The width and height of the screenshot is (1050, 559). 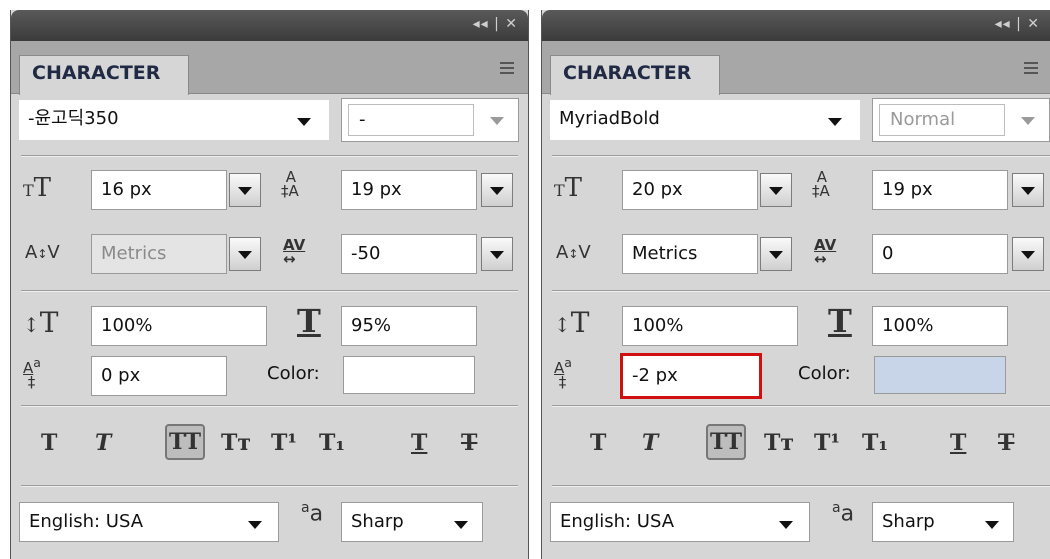 I want to click on antialias-value: Sharp, so click(x=377, y=521).